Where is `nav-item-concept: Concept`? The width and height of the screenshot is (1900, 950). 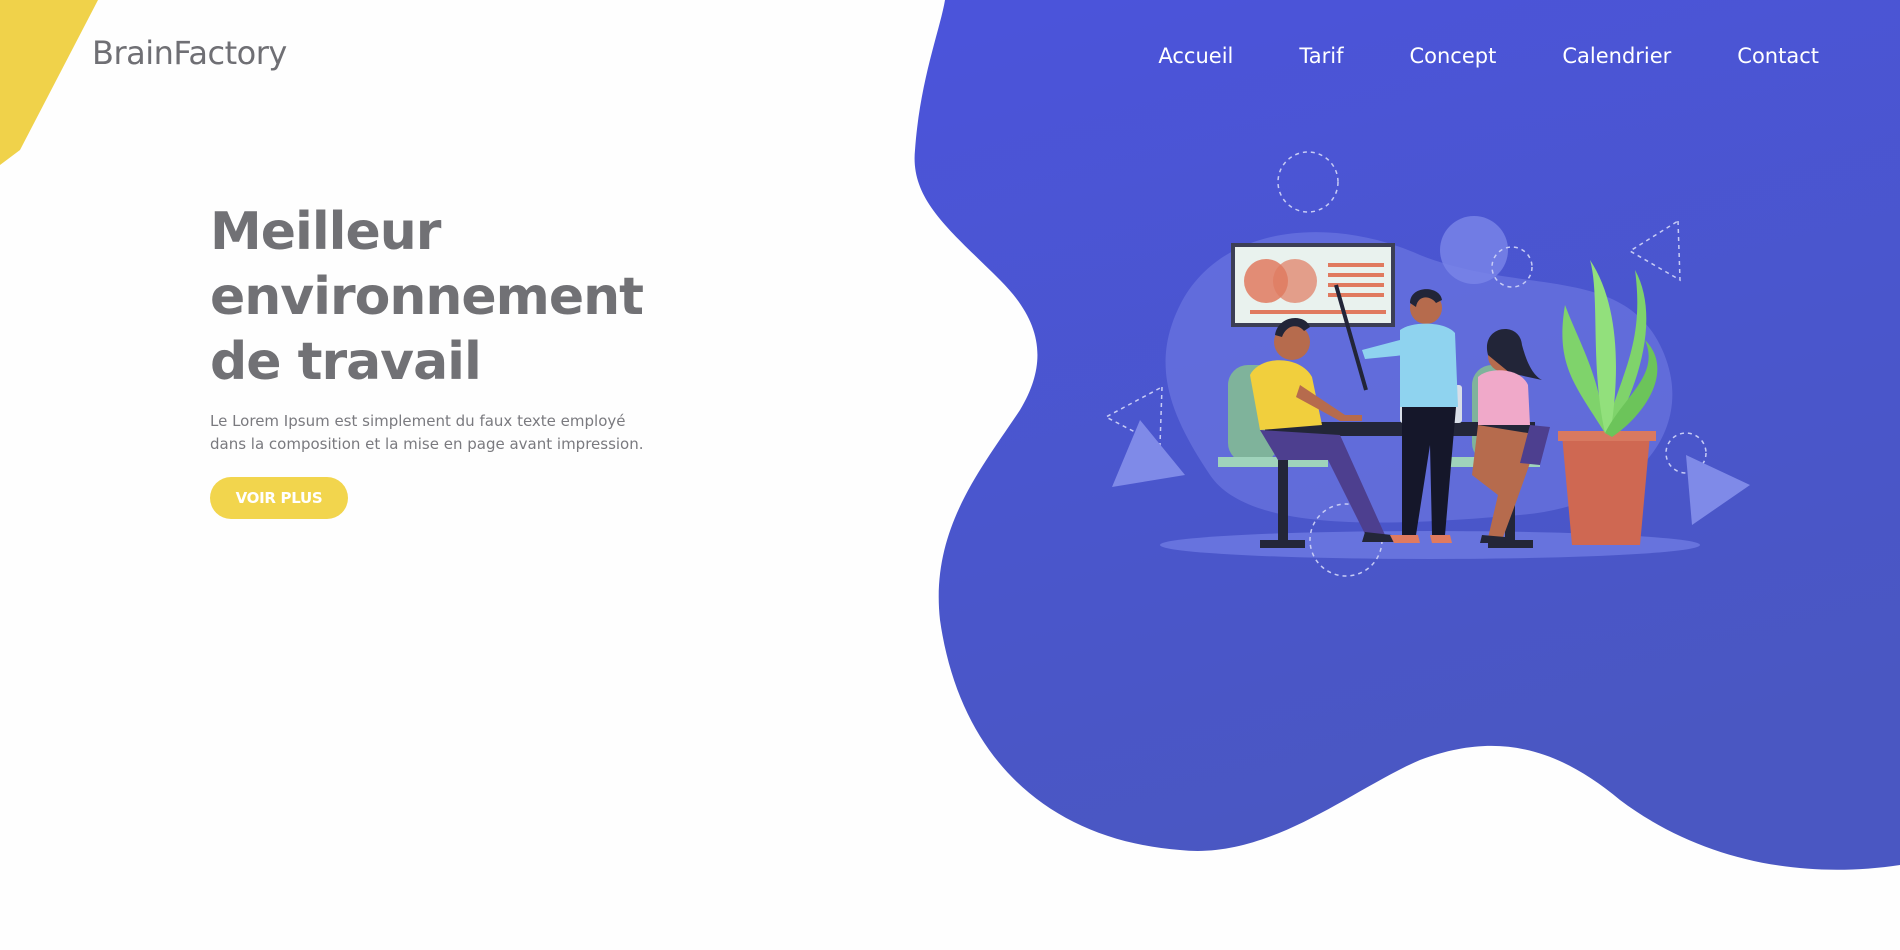
nav-item-concept: Concept is located at coordinates (1452, 56).